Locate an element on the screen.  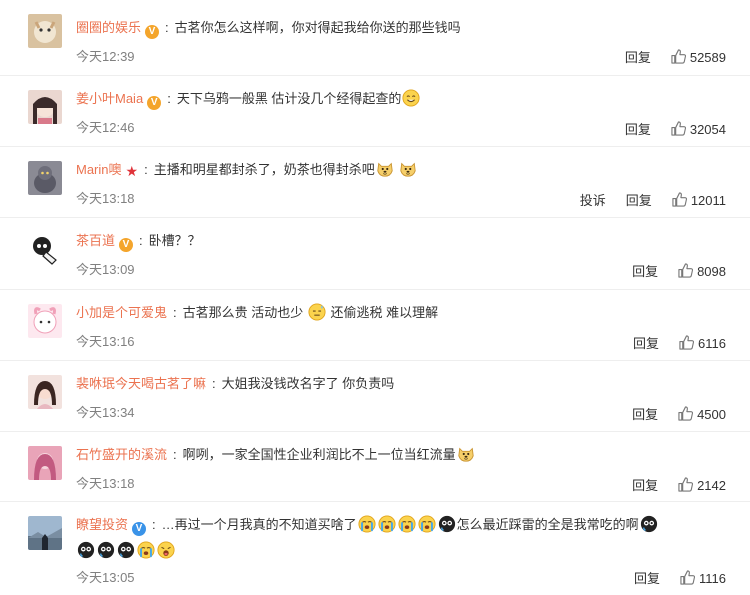
smile-emoji-icon is located at coordinates (411, 98).